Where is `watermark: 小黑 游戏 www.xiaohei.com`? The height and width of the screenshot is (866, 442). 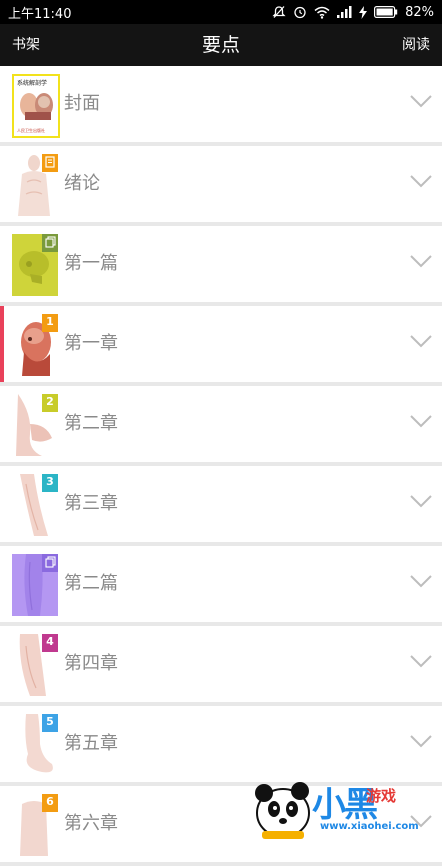
watermark: 小黑 游戏 www.xiaohei.com is located at coordinates (342, 806).